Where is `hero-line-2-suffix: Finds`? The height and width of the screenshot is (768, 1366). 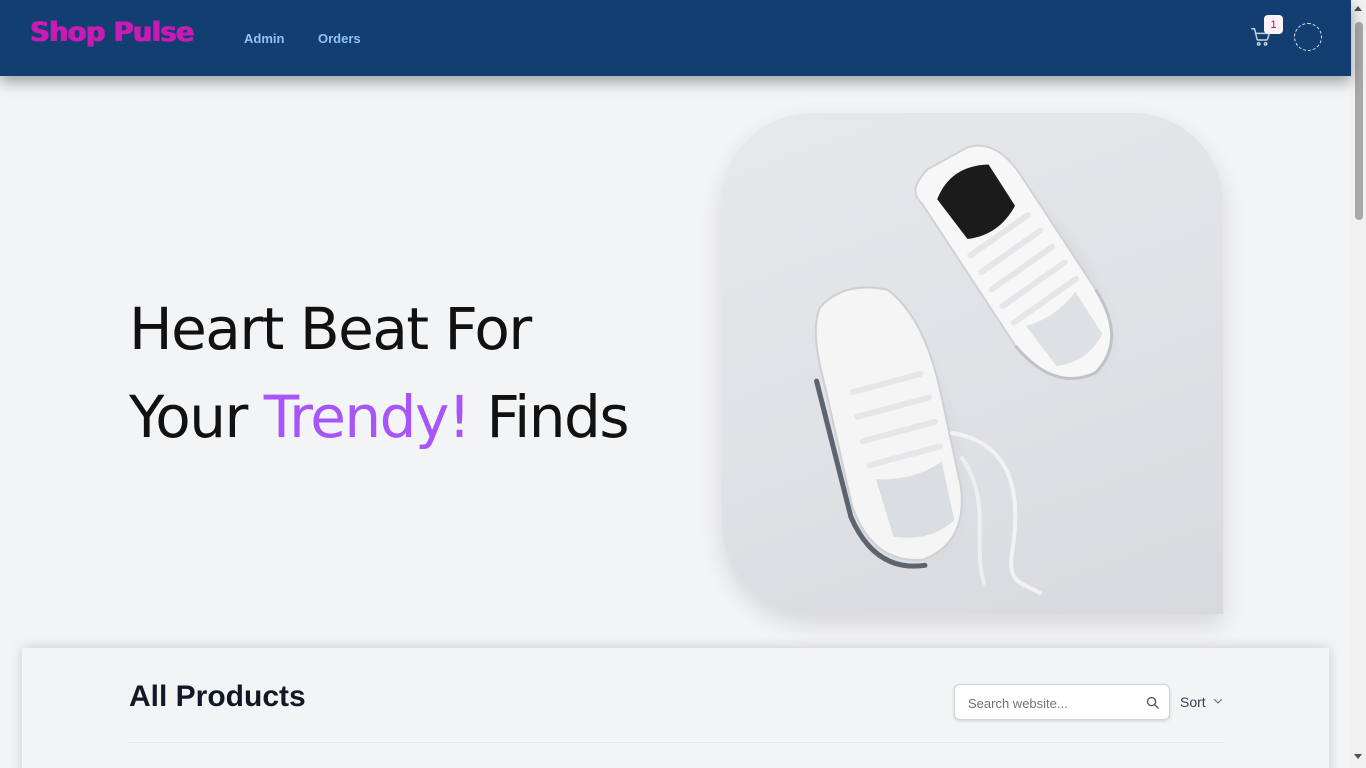 hero-line-2-suffix: Finds is located at coordinates (558, 417).